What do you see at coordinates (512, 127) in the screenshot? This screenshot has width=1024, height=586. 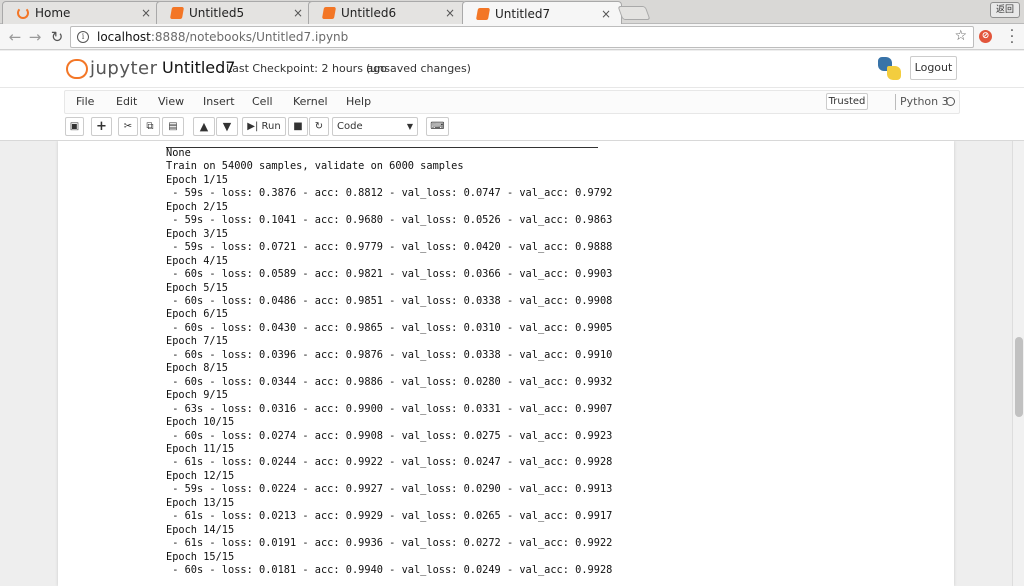 I see `notebook-toolbar: ▣ + ✂ ⧉ ▤ ▲ ▼ ▶| Run ■ ↻ Code ▼ ⌨` at bounding box center [512, 127].